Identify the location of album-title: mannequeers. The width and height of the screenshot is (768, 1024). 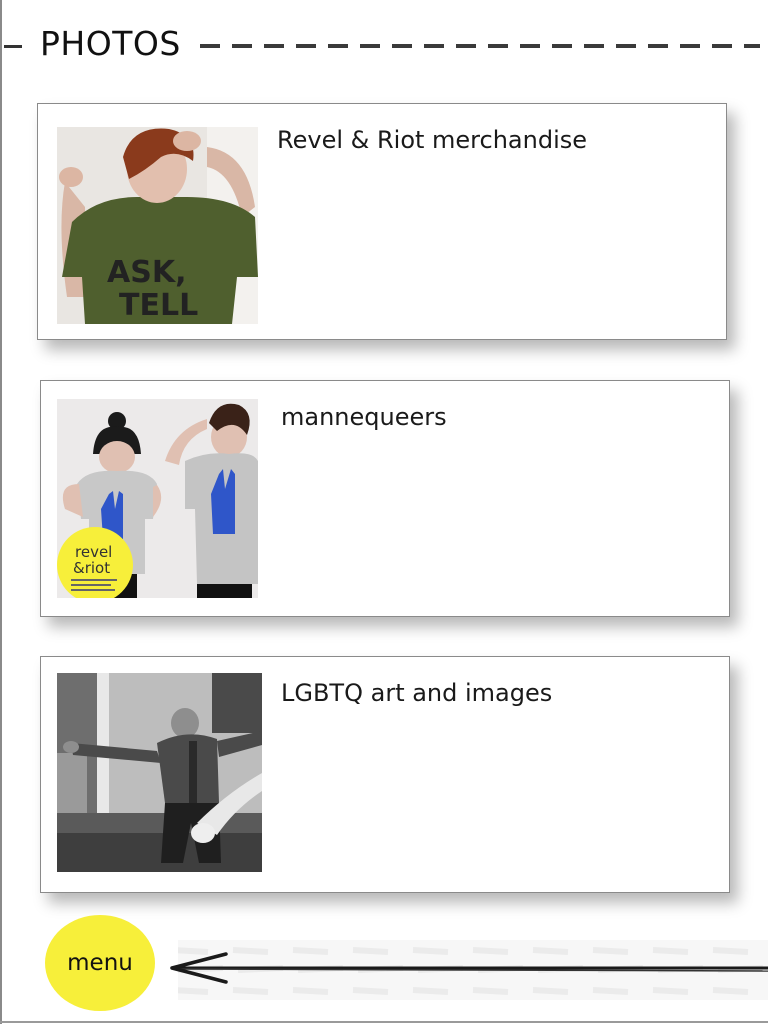
(364, 417).